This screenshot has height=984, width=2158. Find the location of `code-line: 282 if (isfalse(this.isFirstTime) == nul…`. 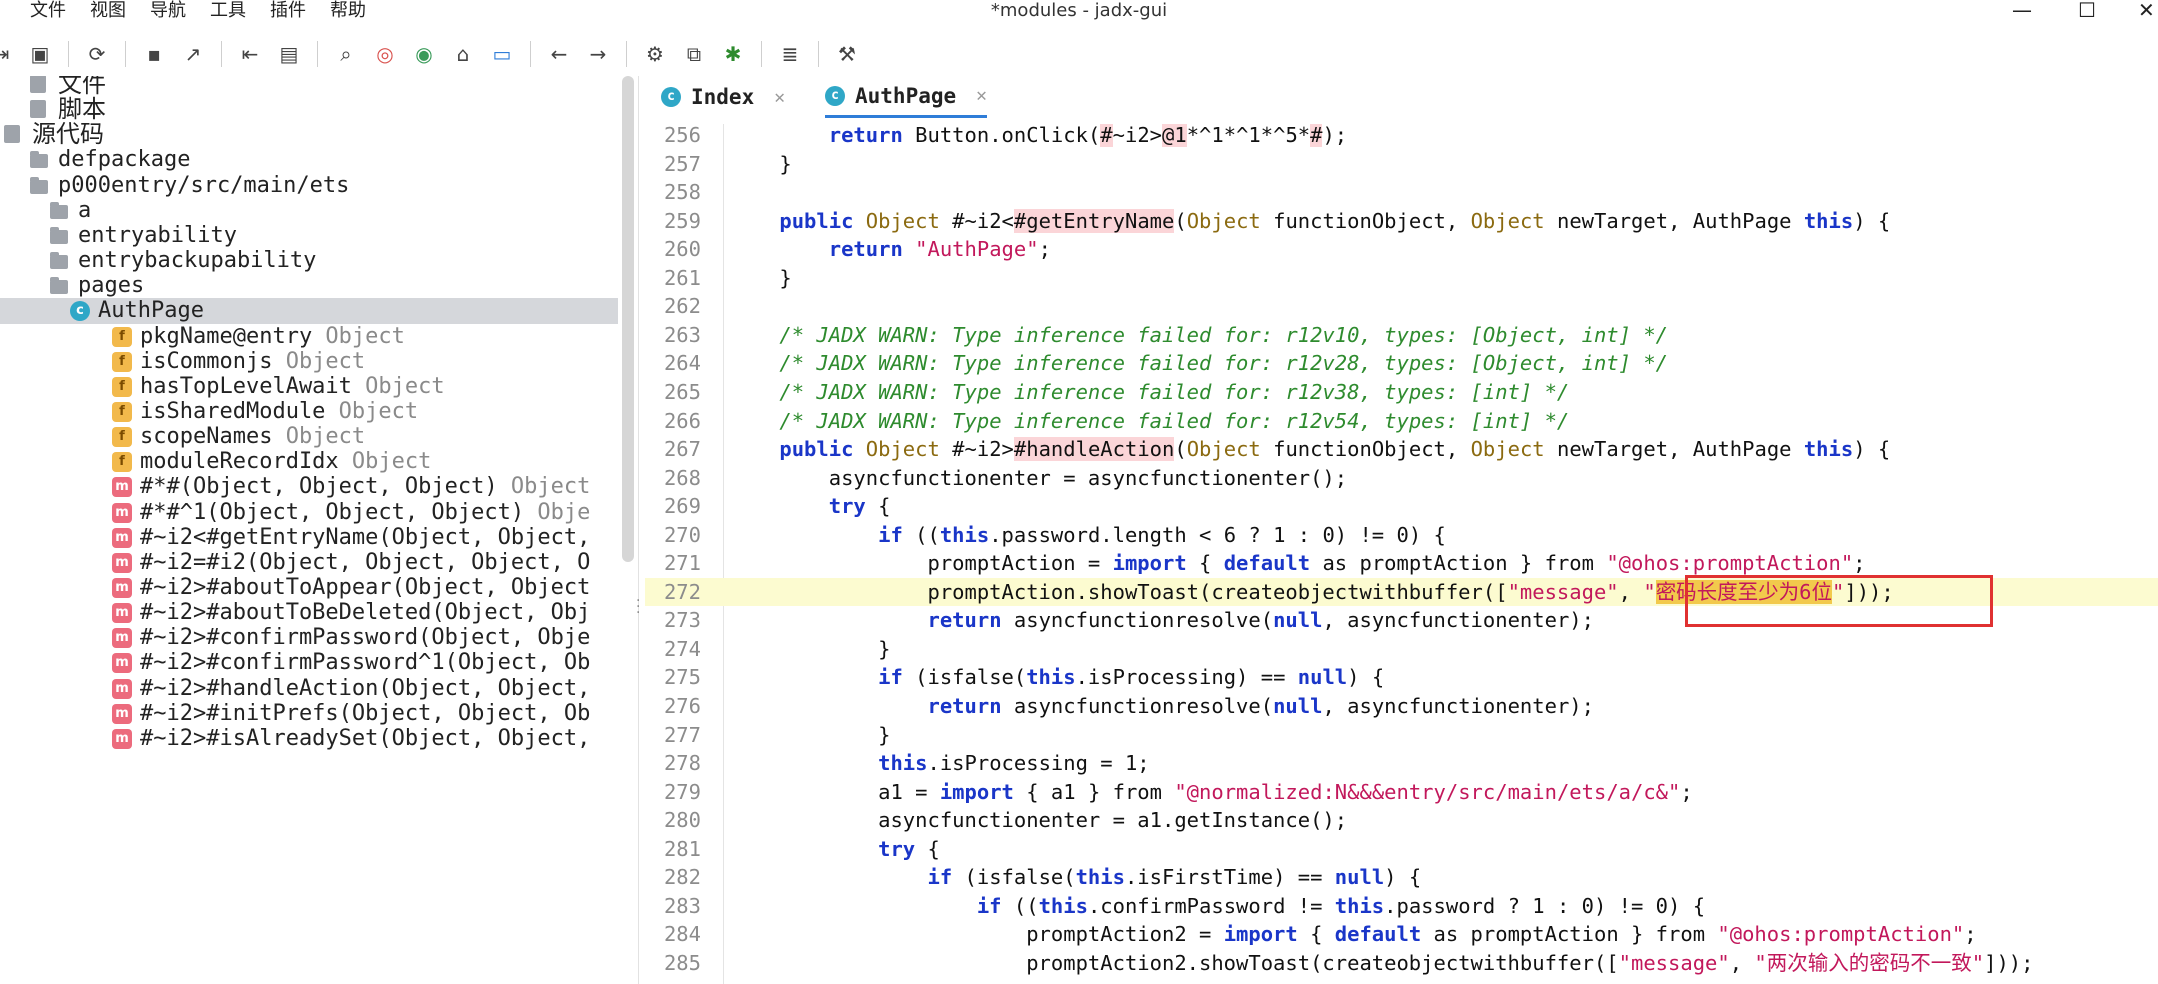

code-line: 282 if (isfalse(this.isFirstTime) == nul… is located at coordinates (1401, 877).